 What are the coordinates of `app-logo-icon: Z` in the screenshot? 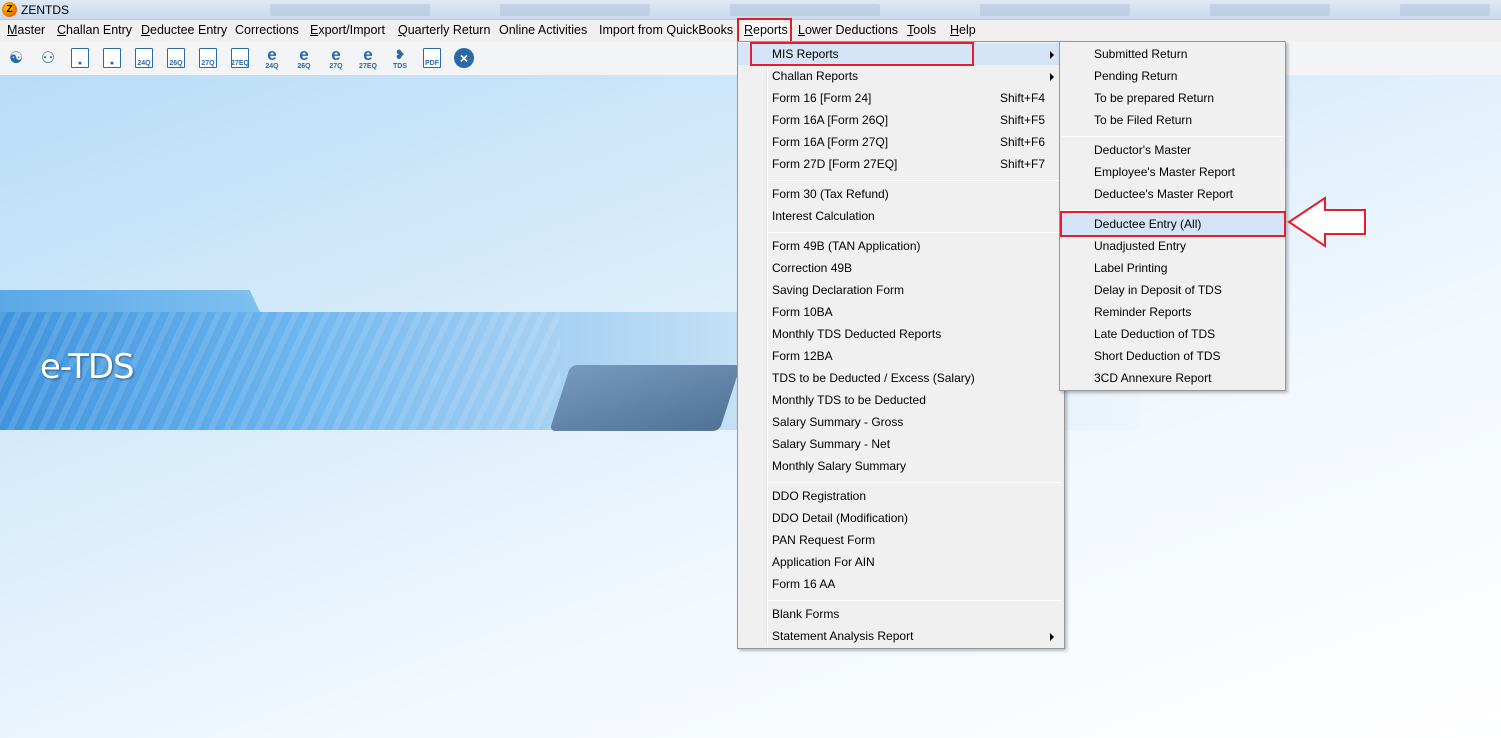 It's located at (9, 9).